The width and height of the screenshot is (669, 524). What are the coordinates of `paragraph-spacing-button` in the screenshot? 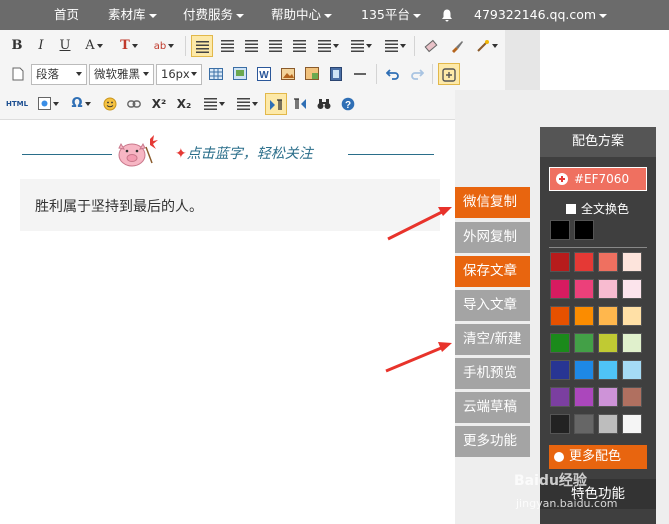 It's located at (361, 46).